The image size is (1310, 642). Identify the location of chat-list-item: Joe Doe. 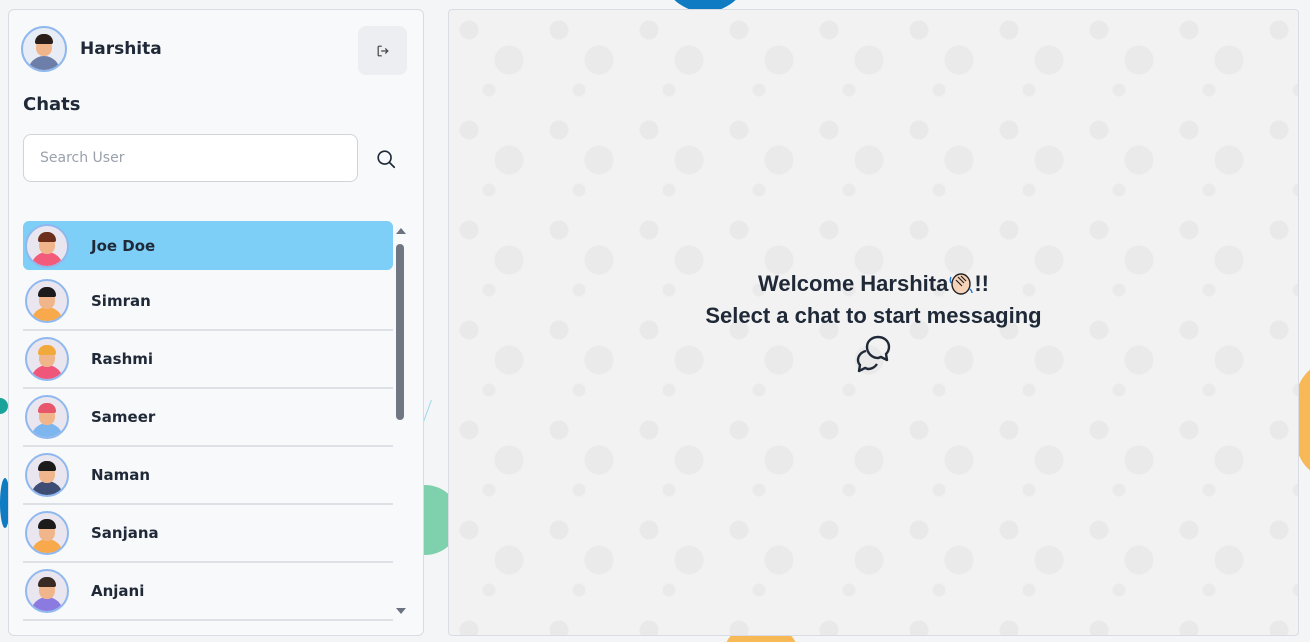
(208, 245).